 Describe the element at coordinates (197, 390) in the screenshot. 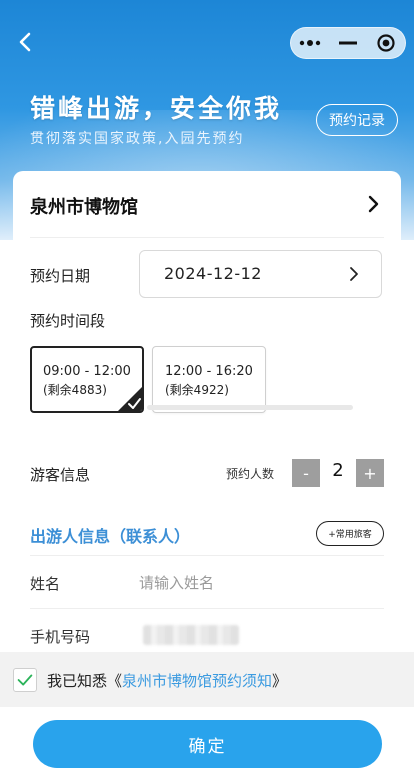

I see `timeslot-remaining: (剩余4922)` at that location.